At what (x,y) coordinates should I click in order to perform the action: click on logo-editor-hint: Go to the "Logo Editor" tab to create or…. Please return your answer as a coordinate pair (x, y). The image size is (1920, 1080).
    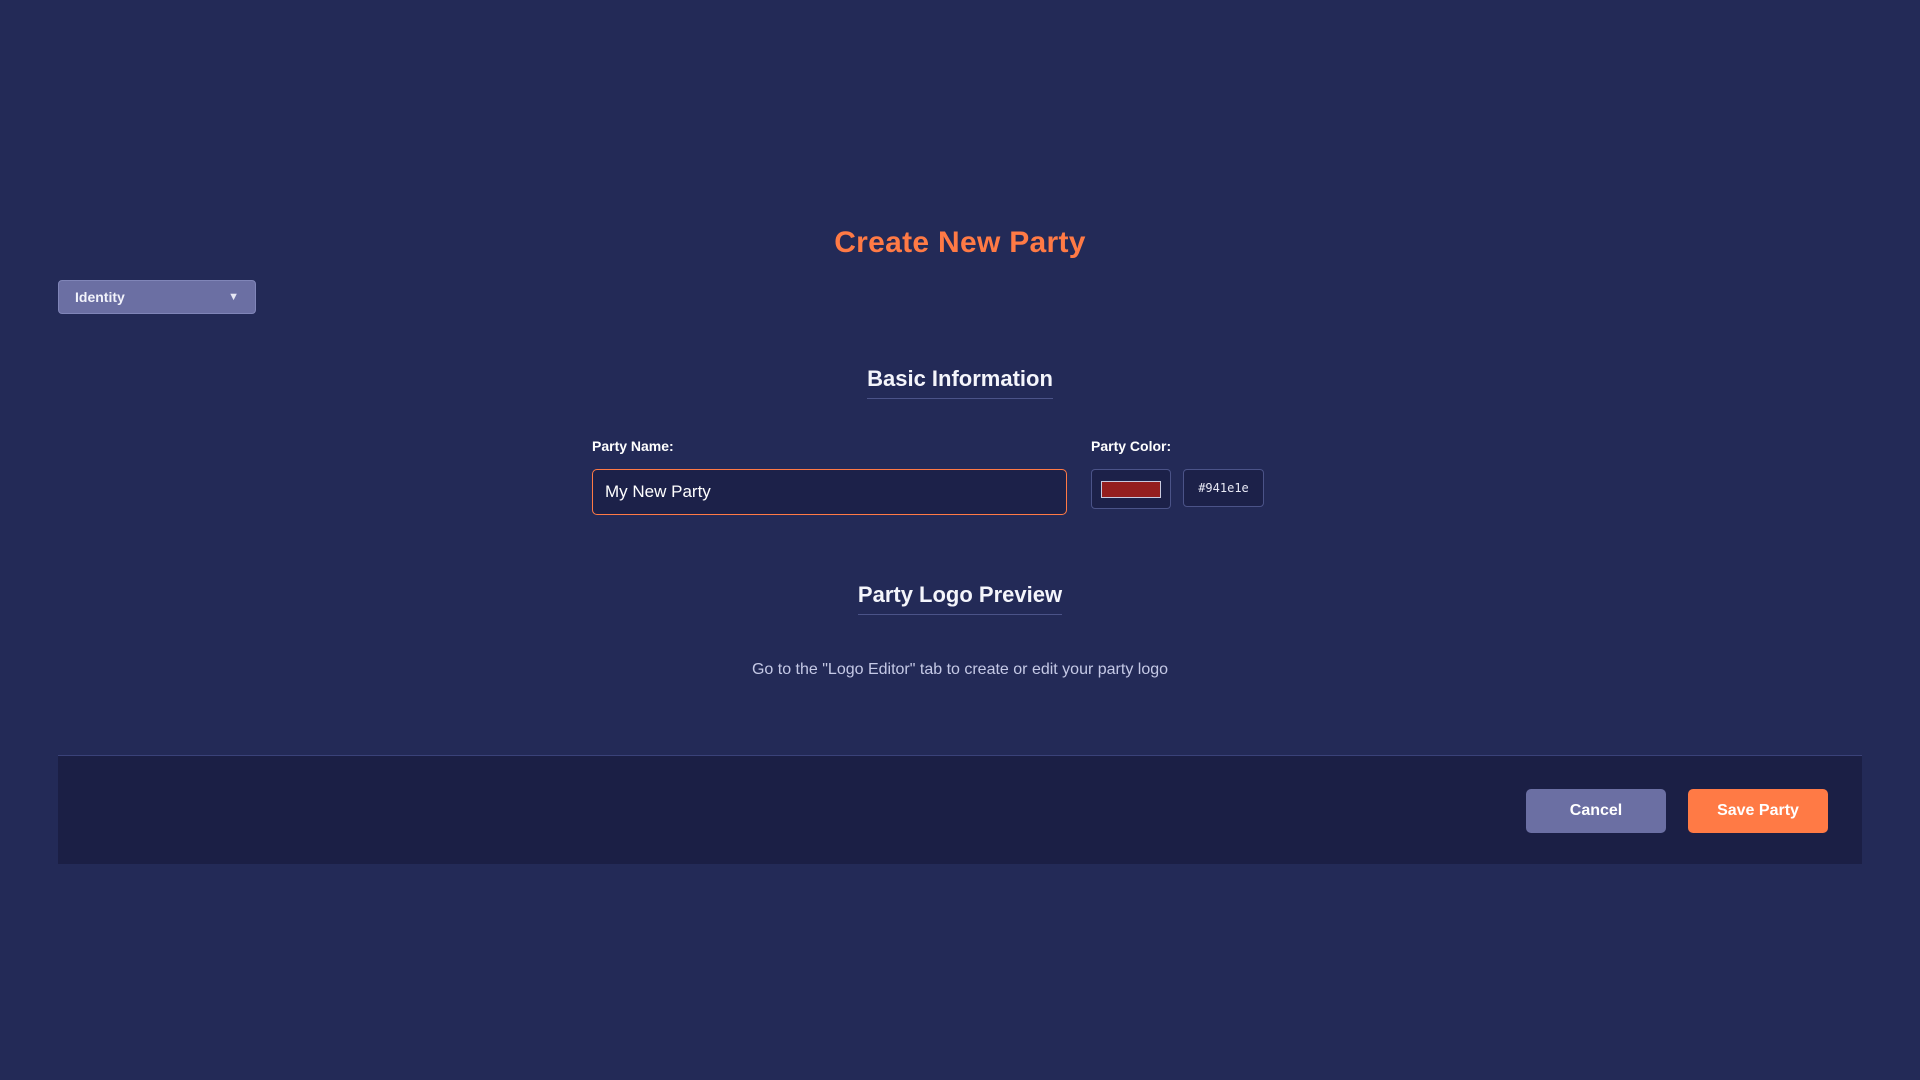
    Looking at the image, I should click on (960, 669).